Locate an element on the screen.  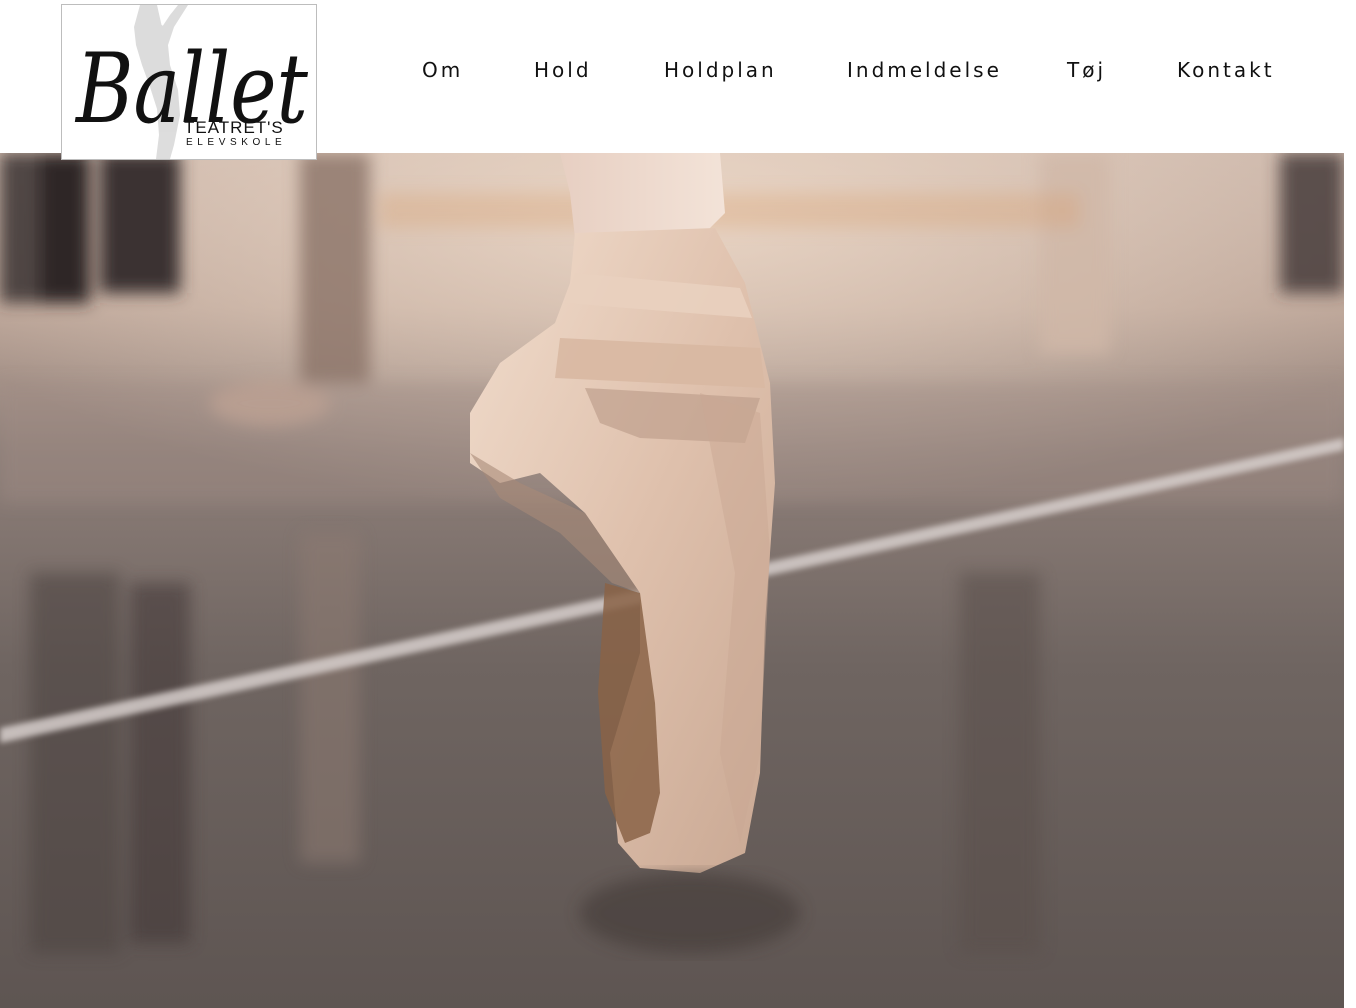
logo: Ballet TEATRET'S ELEVSKOLE is located at coordinates (189, 82).